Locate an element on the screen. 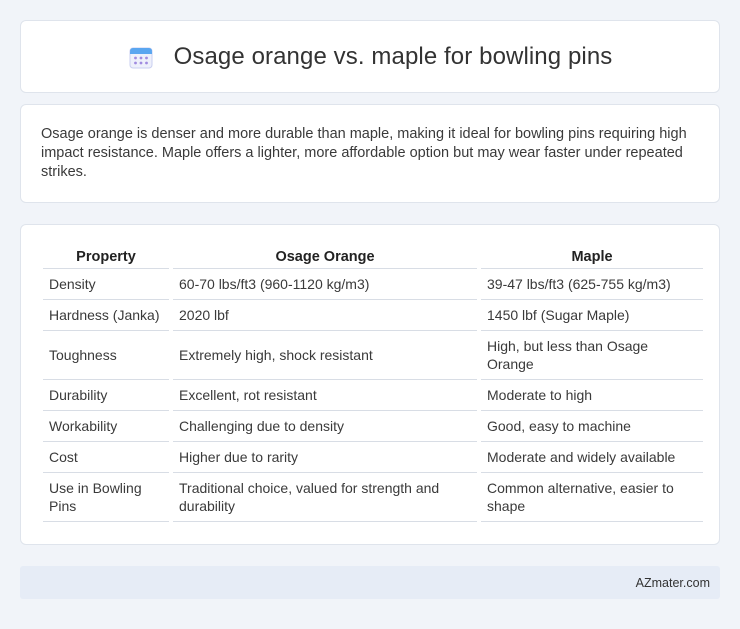 This screenshot has height=629, width=740. footer-brand-link: AZmater.com is located at coordinates (673, 583).